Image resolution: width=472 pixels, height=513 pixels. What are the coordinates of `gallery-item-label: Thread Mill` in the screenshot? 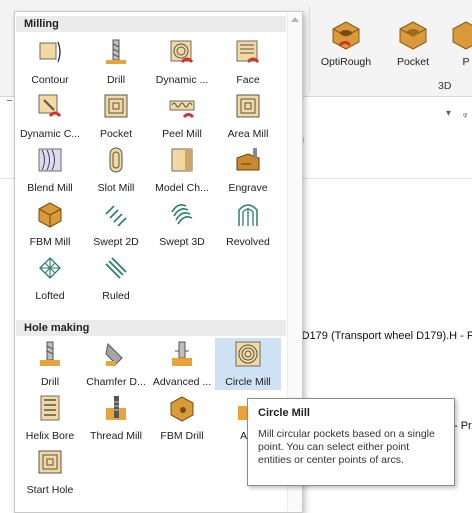 It's located at (116, 436).